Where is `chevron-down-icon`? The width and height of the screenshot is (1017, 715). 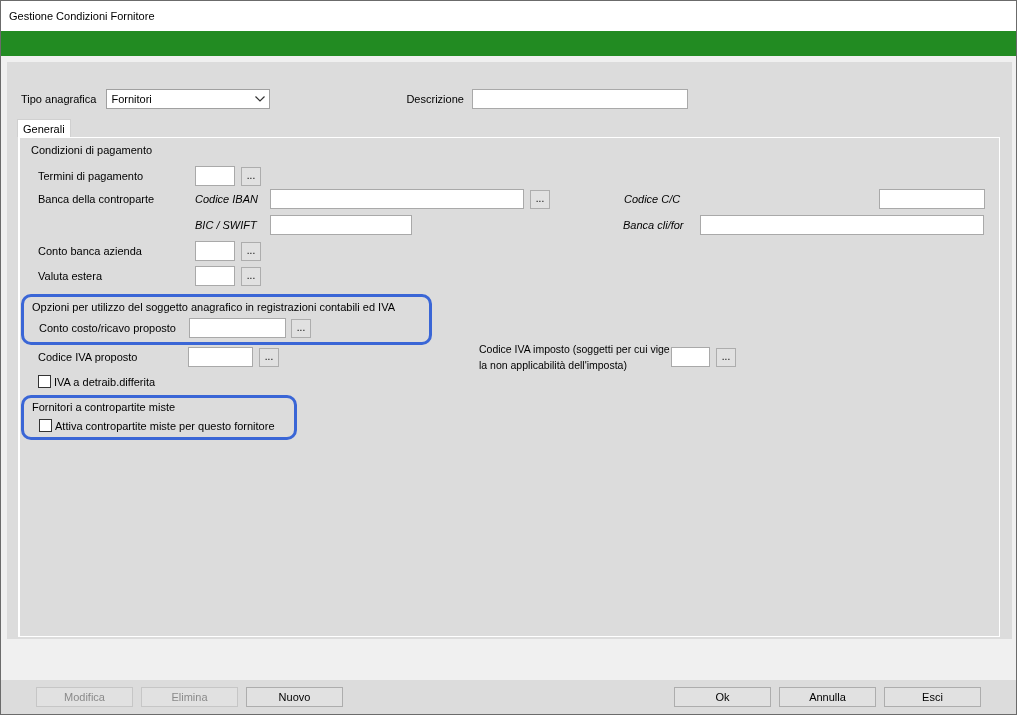 chevron-down-icon is located at coordinates (260, 99).